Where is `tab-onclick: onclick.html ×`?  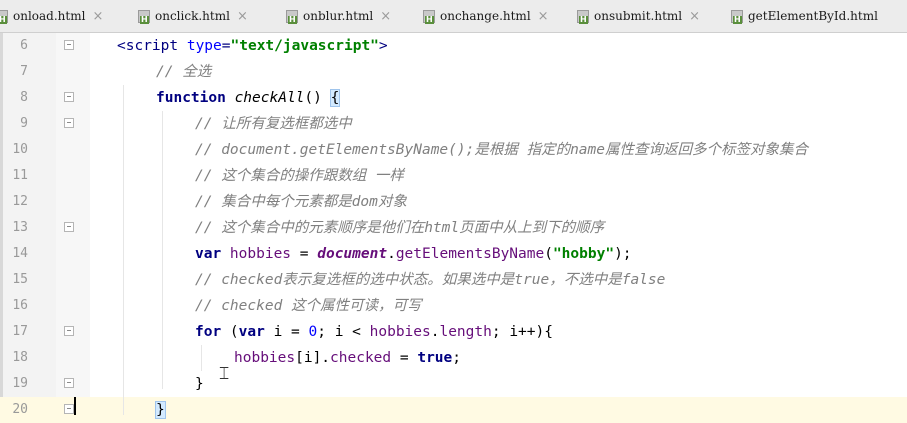
tab-onclick: onclick.html × is located at coordinates (193, 16).